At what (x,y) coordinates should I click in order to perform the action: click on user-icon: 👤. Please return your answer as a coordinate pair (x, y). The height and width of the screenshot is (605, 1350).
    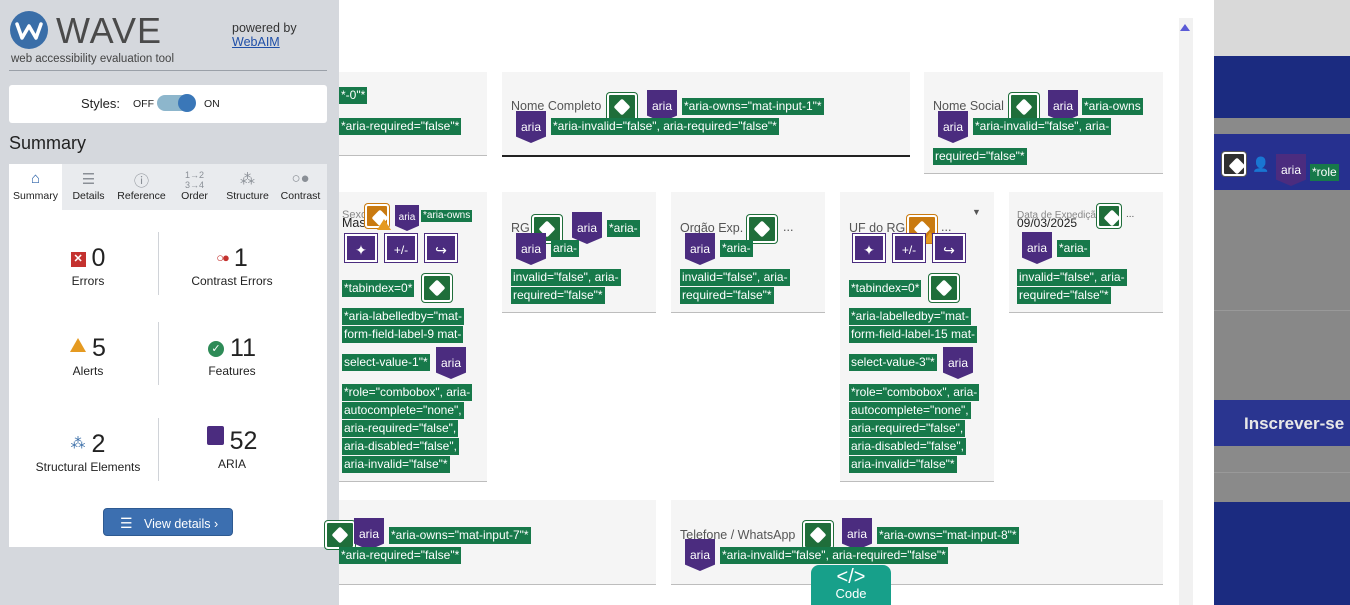
    Looking at the image, I should click on (1261, 164).